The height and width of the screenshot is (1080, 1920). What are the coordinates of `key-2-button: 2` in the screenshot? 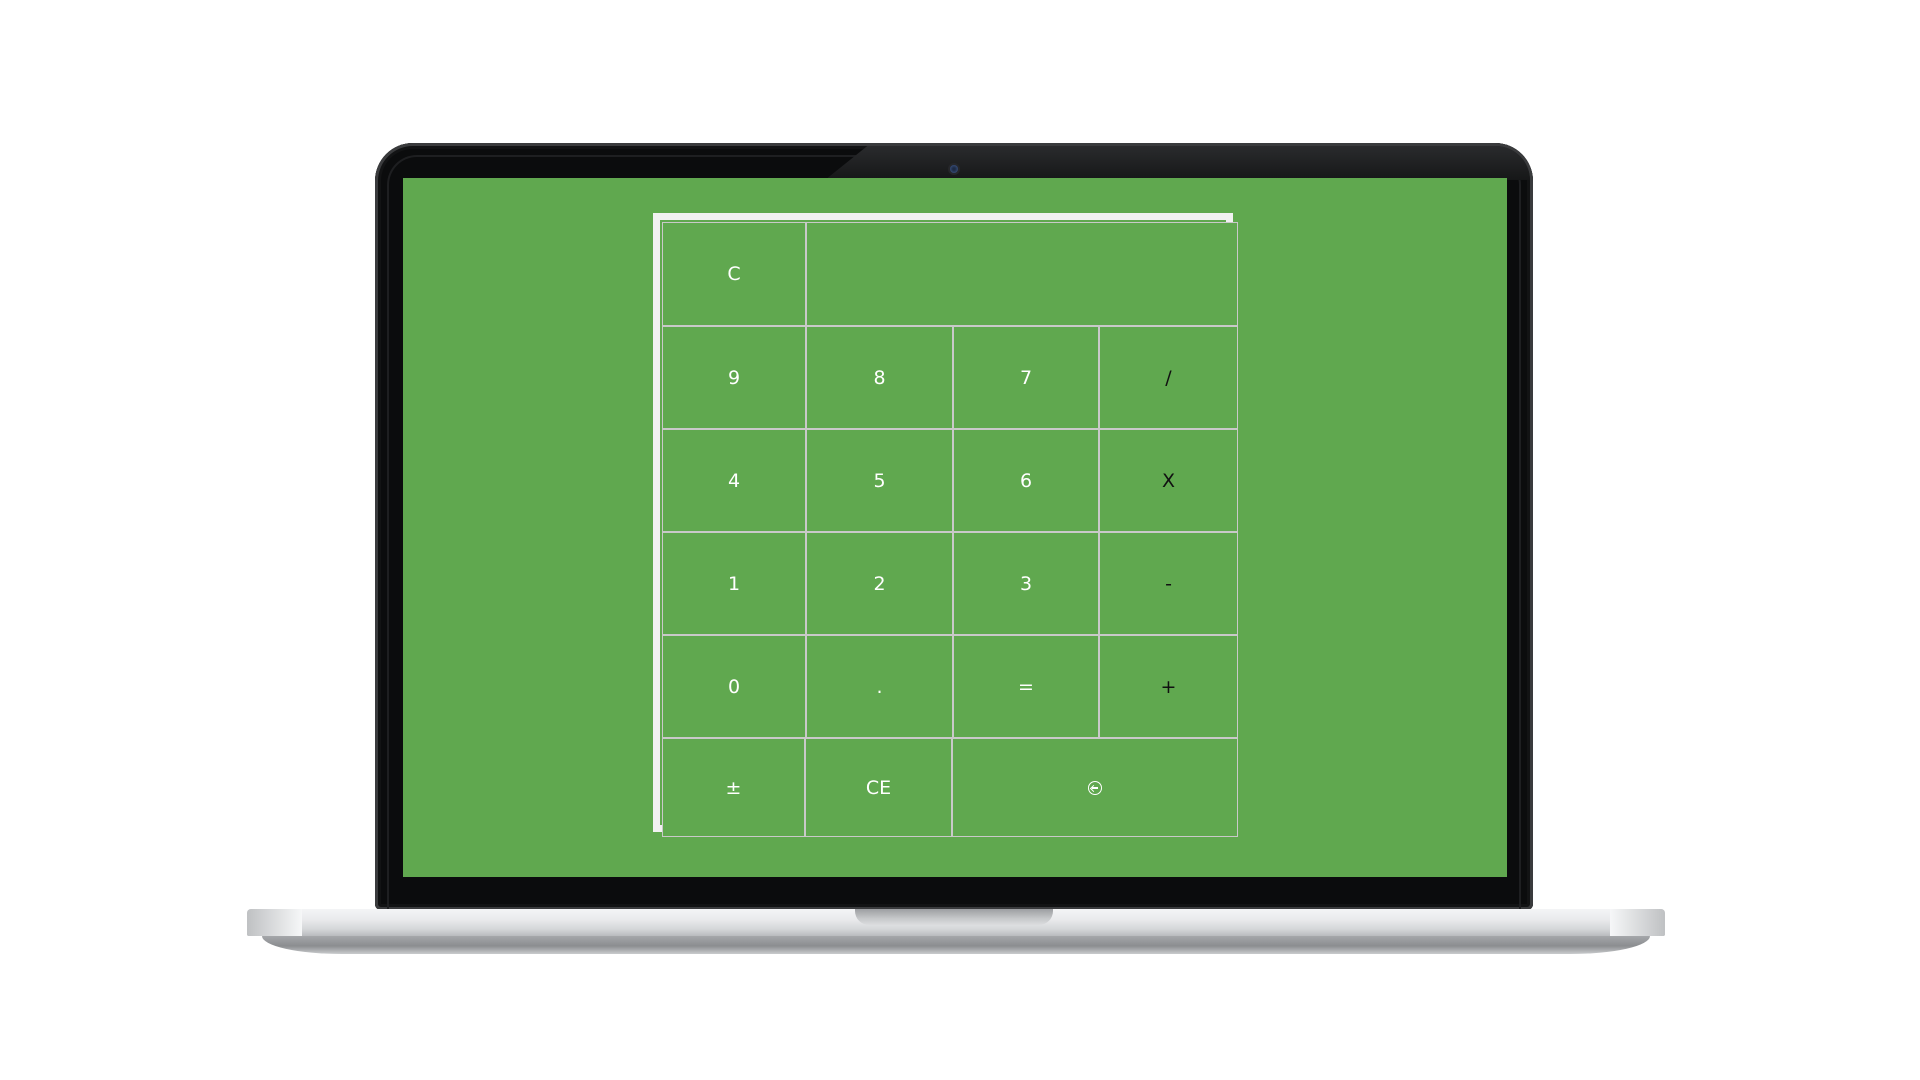 It's located at (879, 583).